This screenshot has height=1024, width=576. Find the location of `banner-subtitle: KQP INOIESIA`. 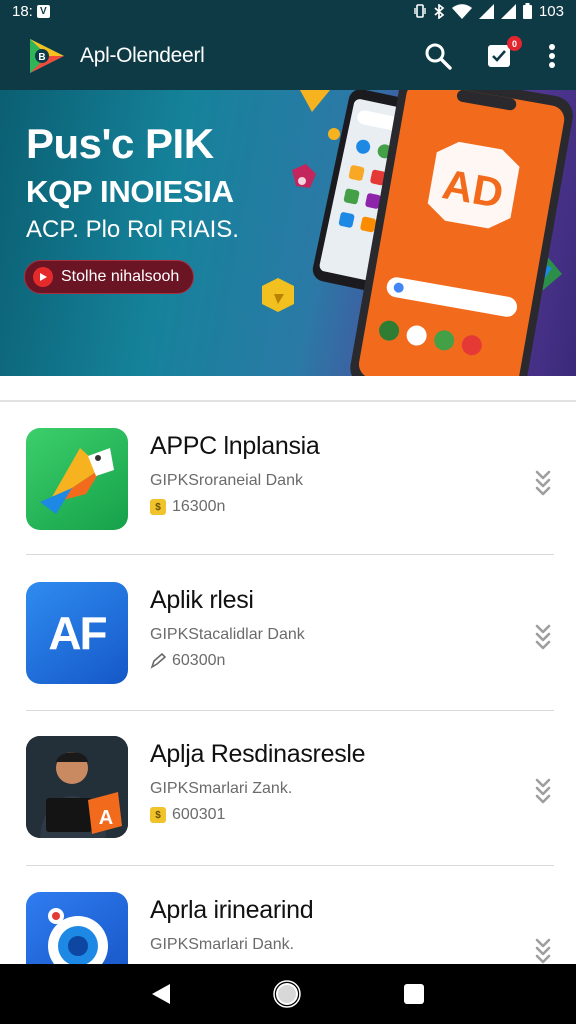

banner-subtitle: KQP INOIESIA is located at coordinates (130, 191).